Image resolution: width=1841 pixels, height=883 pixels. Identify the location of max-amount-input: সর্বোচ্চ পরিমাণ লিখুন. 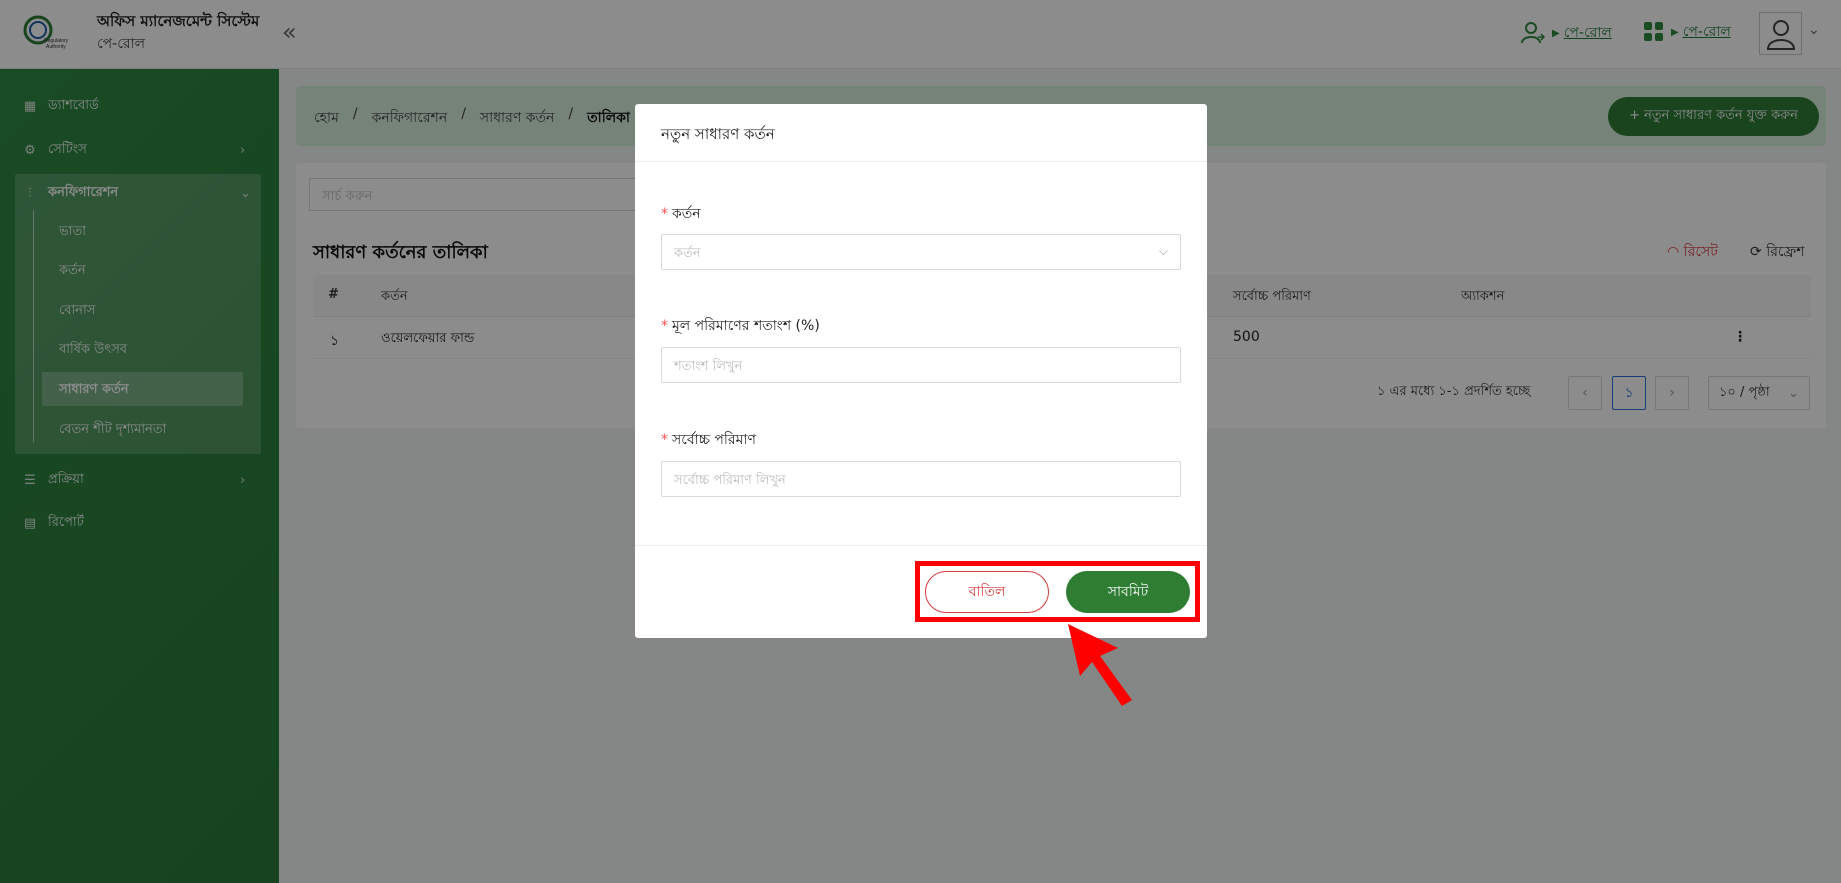
(921, 479).